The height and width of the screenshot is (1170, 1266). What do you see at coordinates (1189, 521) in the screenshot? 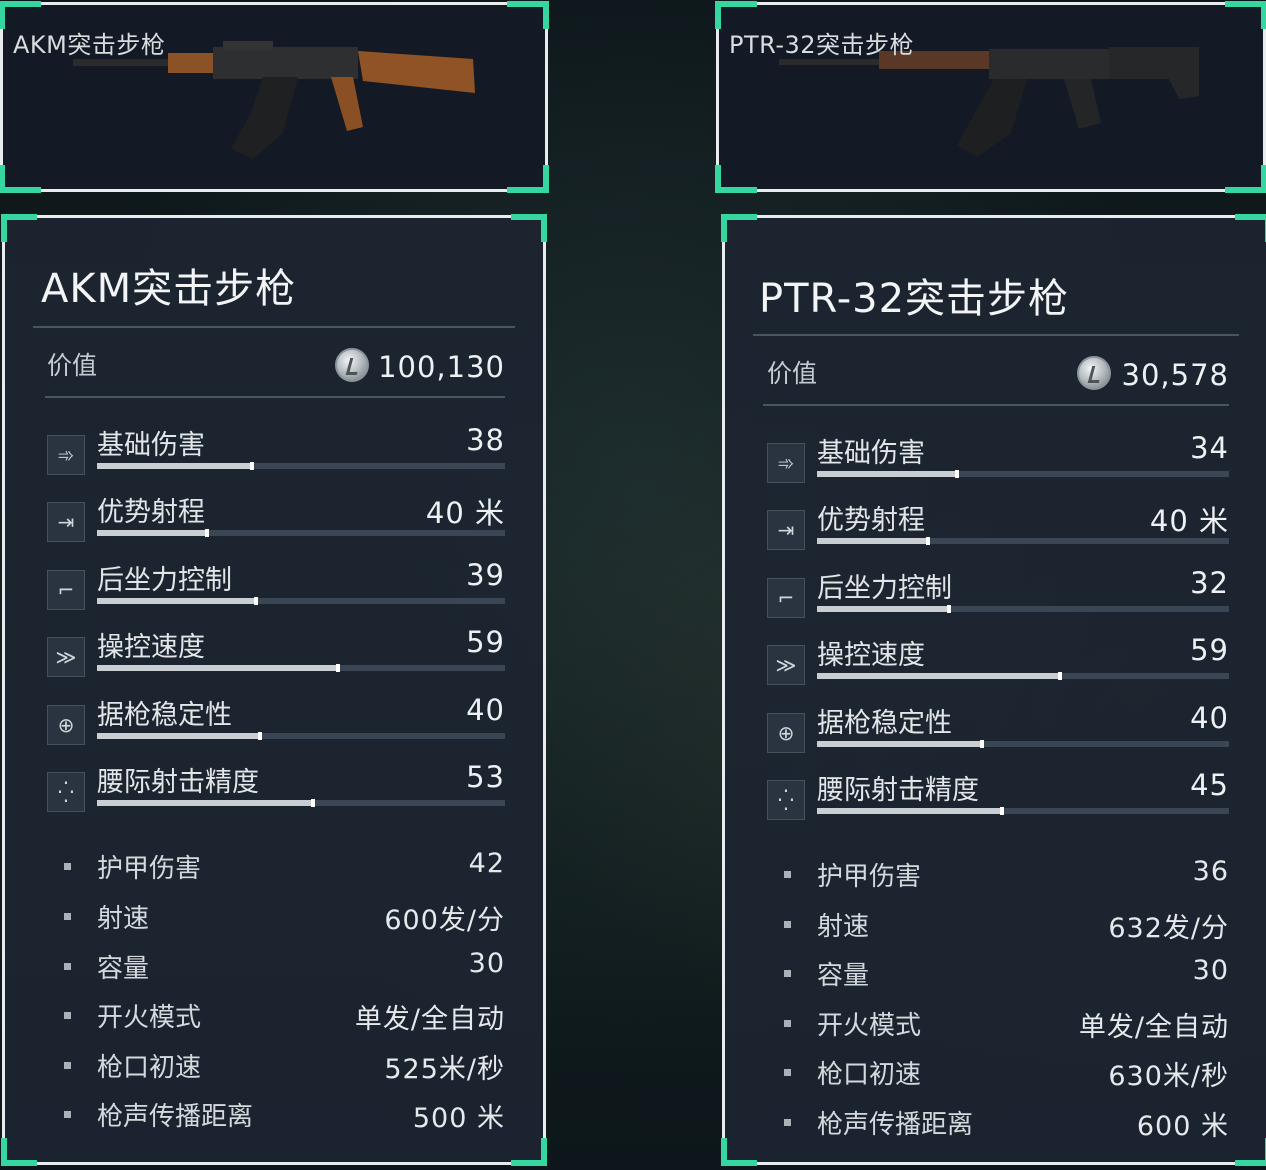
I see `attribute-value: 40 米` at bounding box center [1189, 521].